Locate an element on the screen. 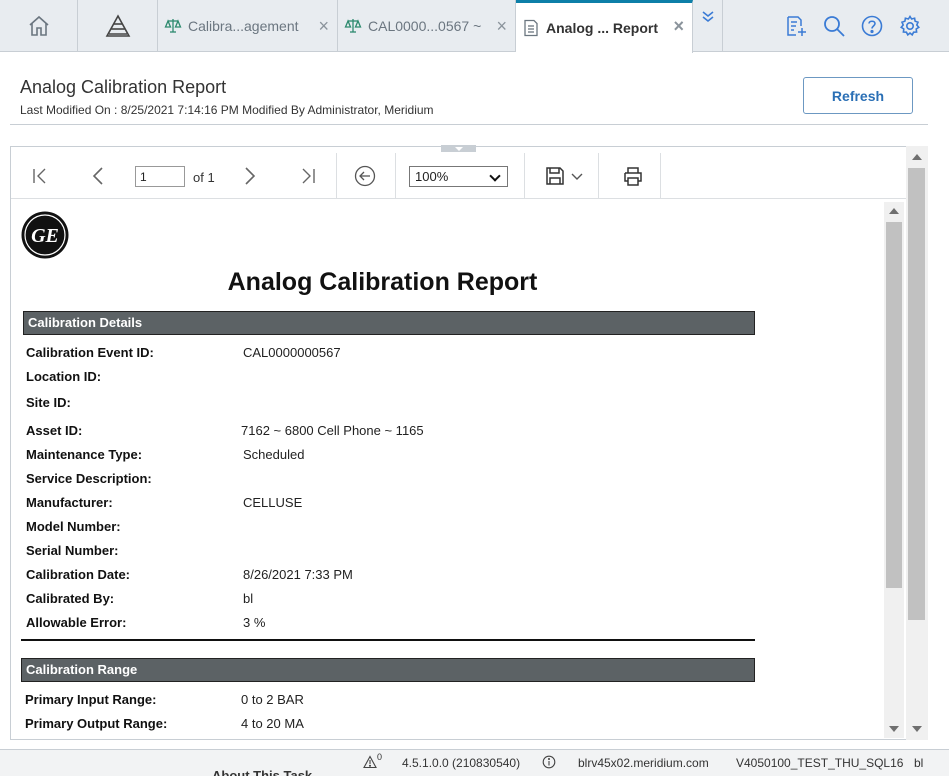  tab-calibration-management: Calibra...agement × is located at coordinates (248, 26).